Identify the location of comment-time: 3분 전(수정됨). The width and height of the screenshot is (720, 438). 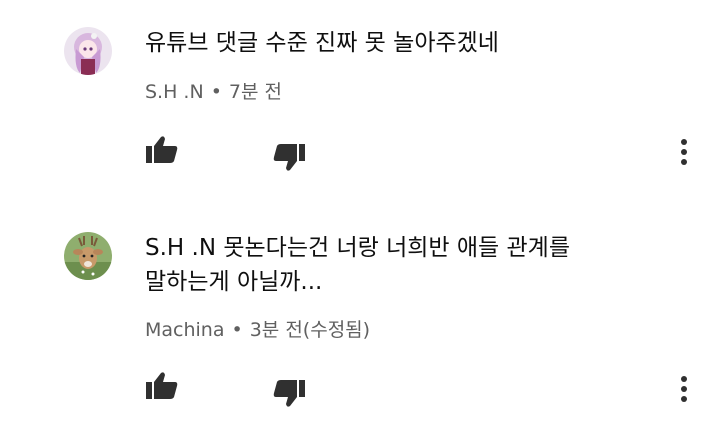
(310, 330).